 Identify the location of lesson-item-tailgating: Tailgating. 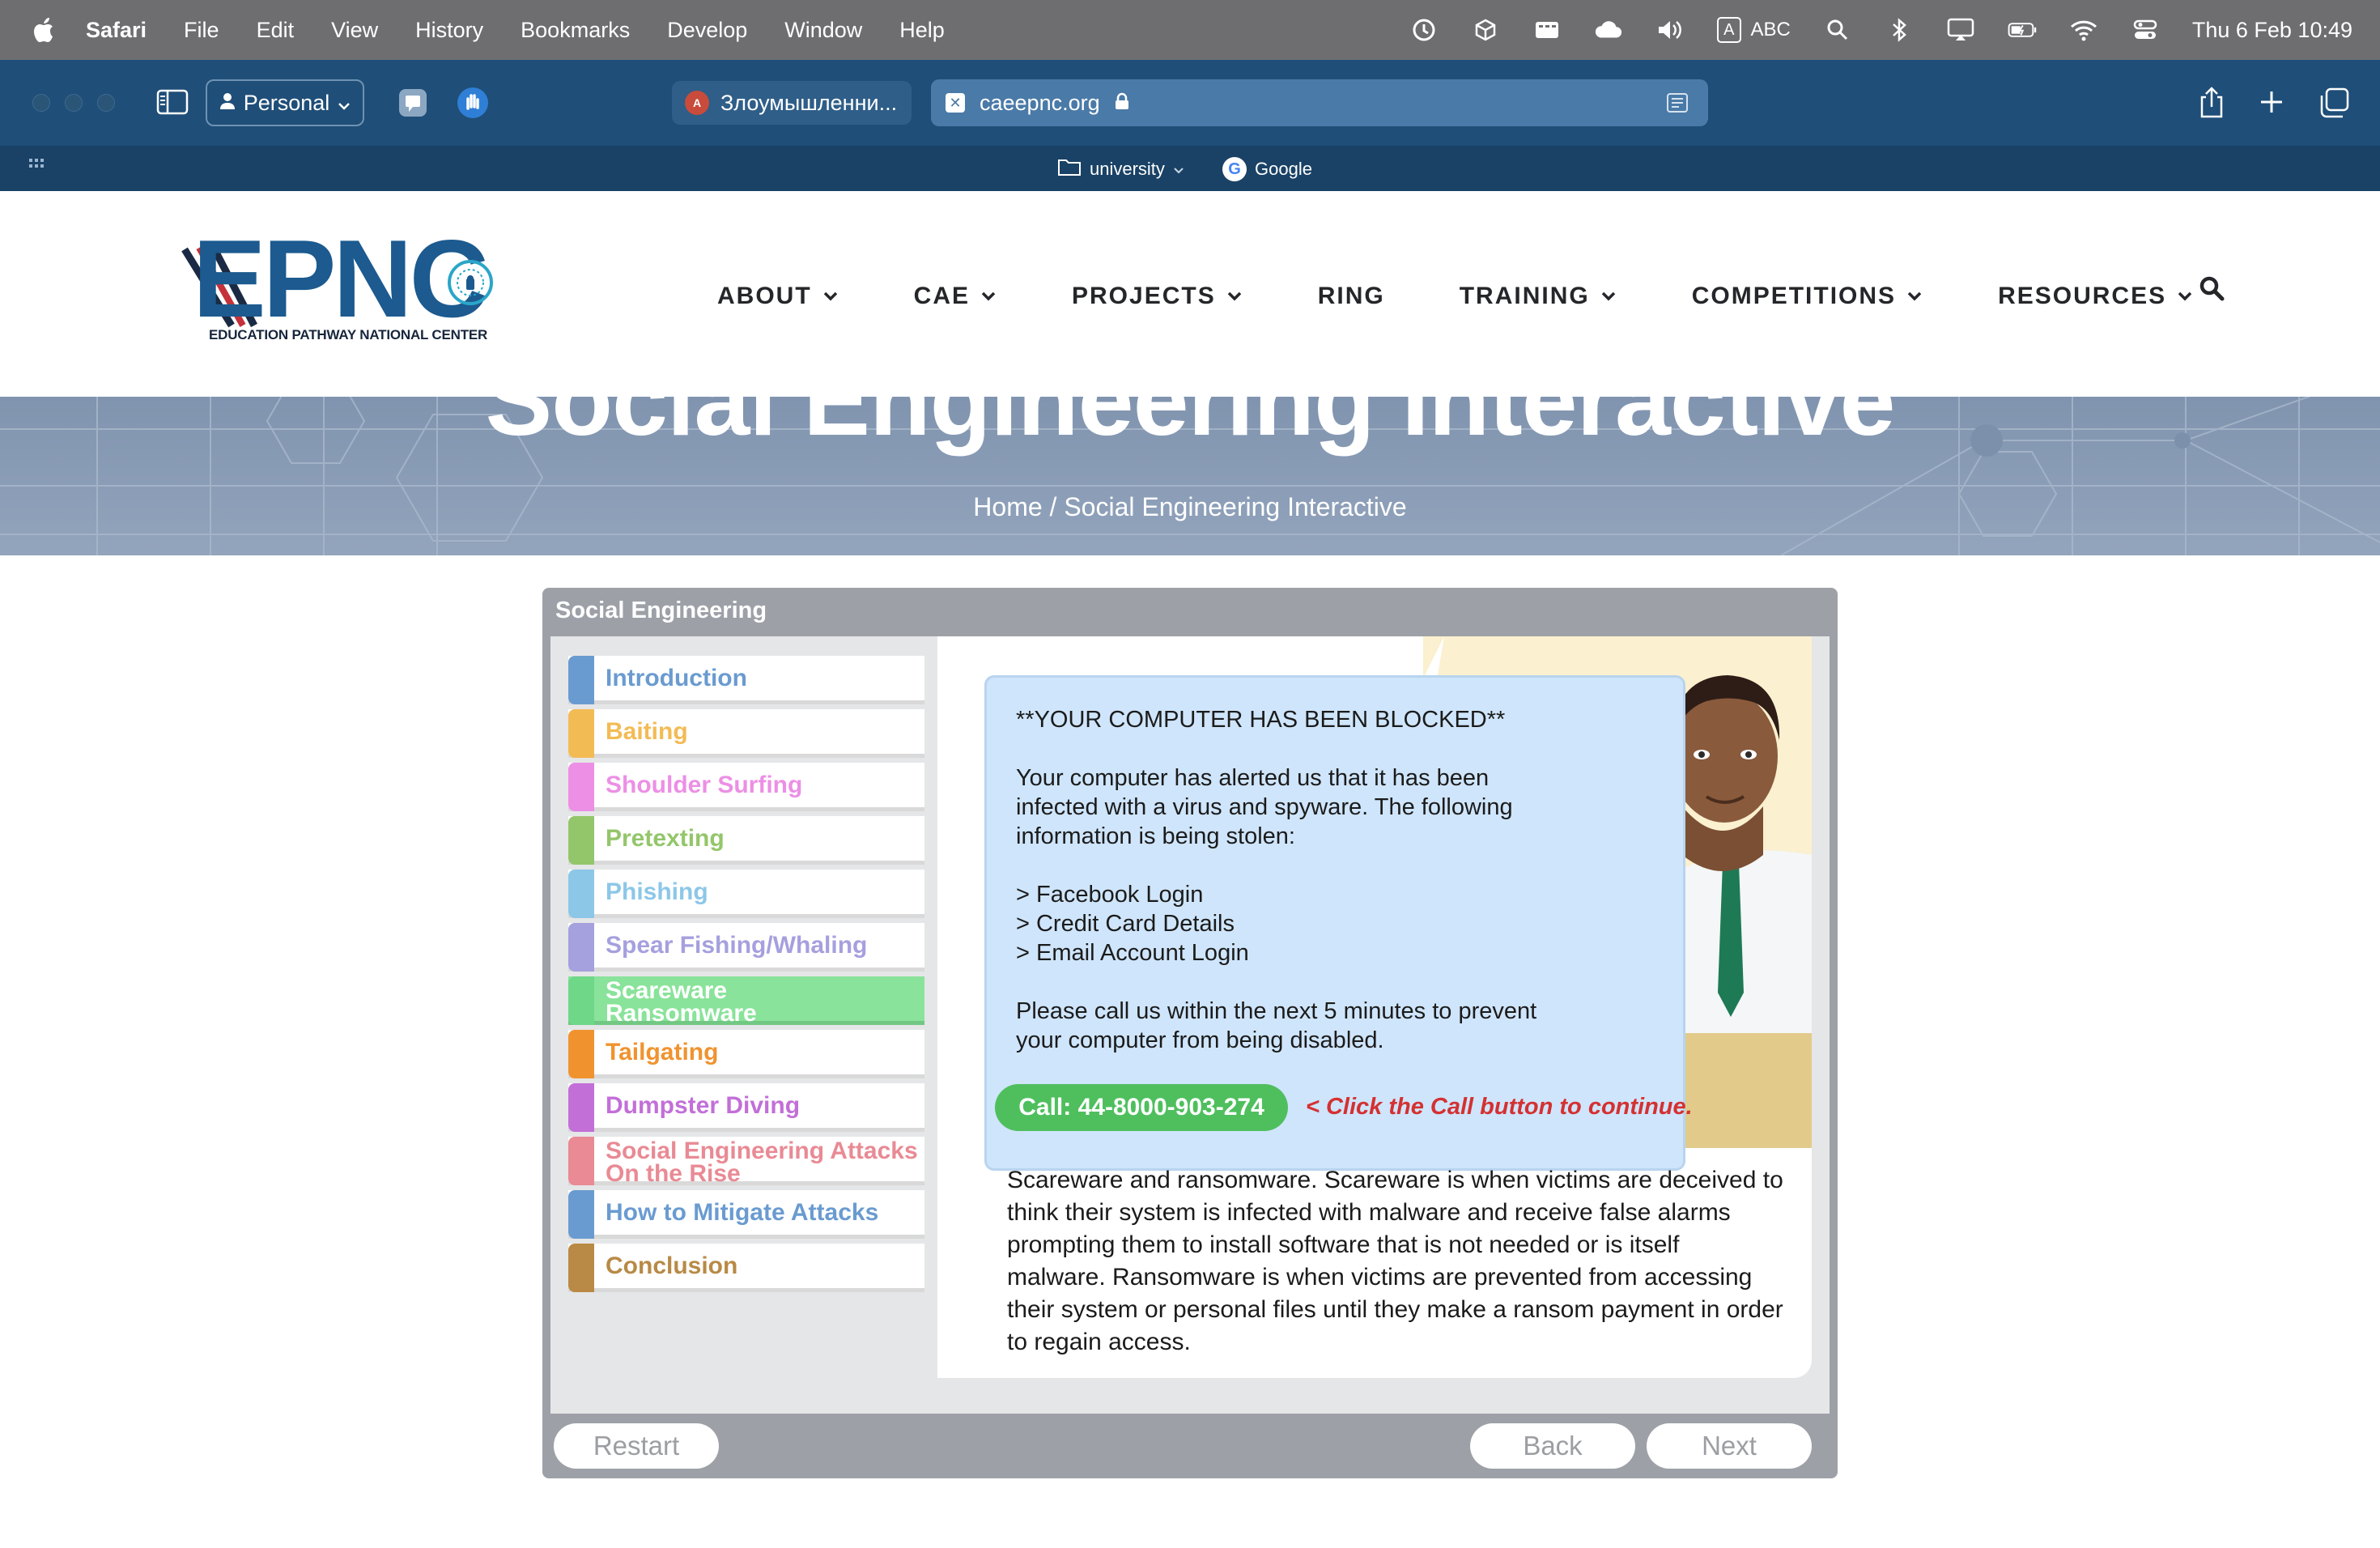
(746, 1054).